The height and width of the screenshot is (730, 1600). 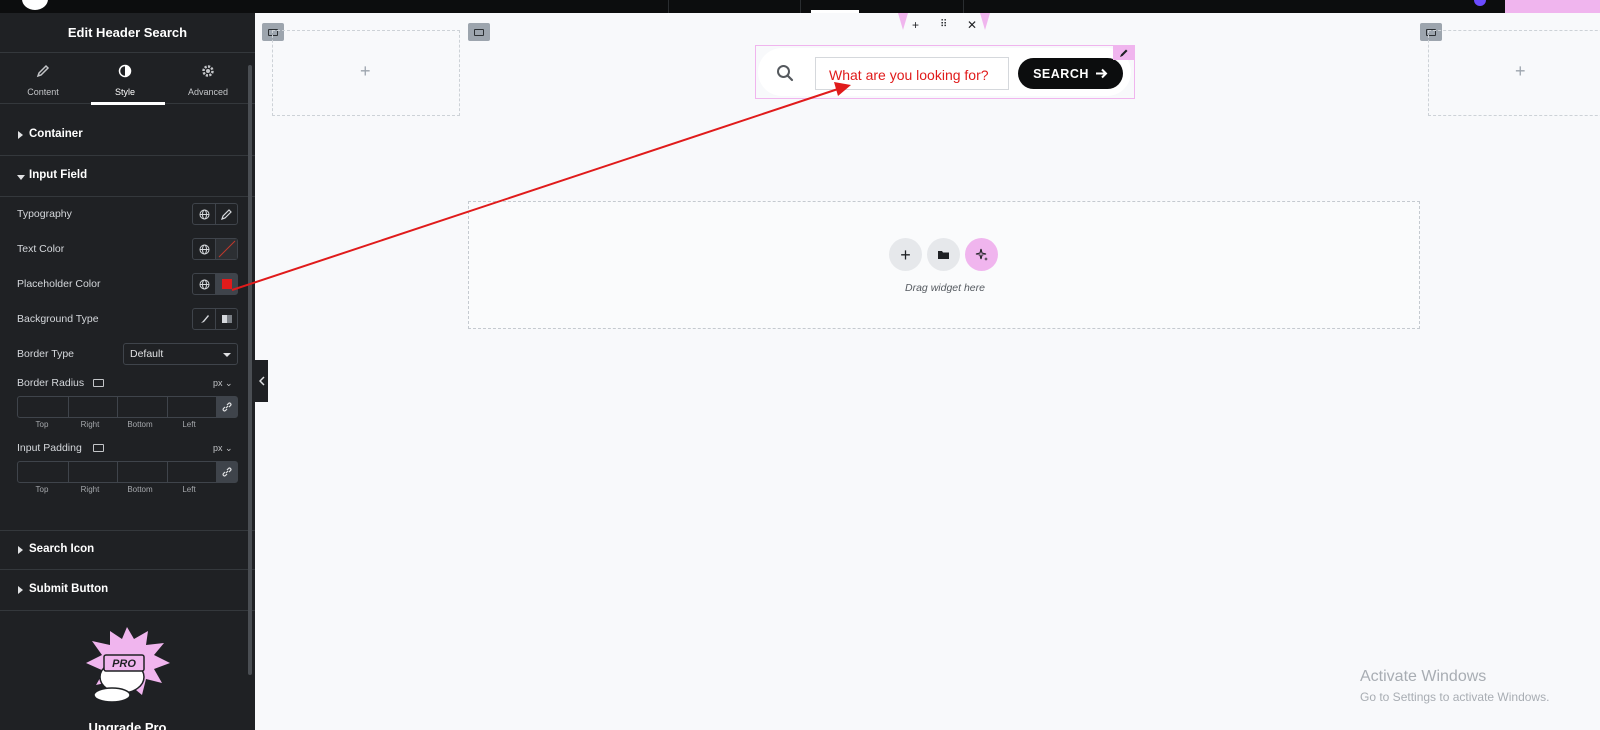 What do you see at coordinates (43, 79) in the screenshot?
I see `tab-content: Content` at bounding box center [43, 79].